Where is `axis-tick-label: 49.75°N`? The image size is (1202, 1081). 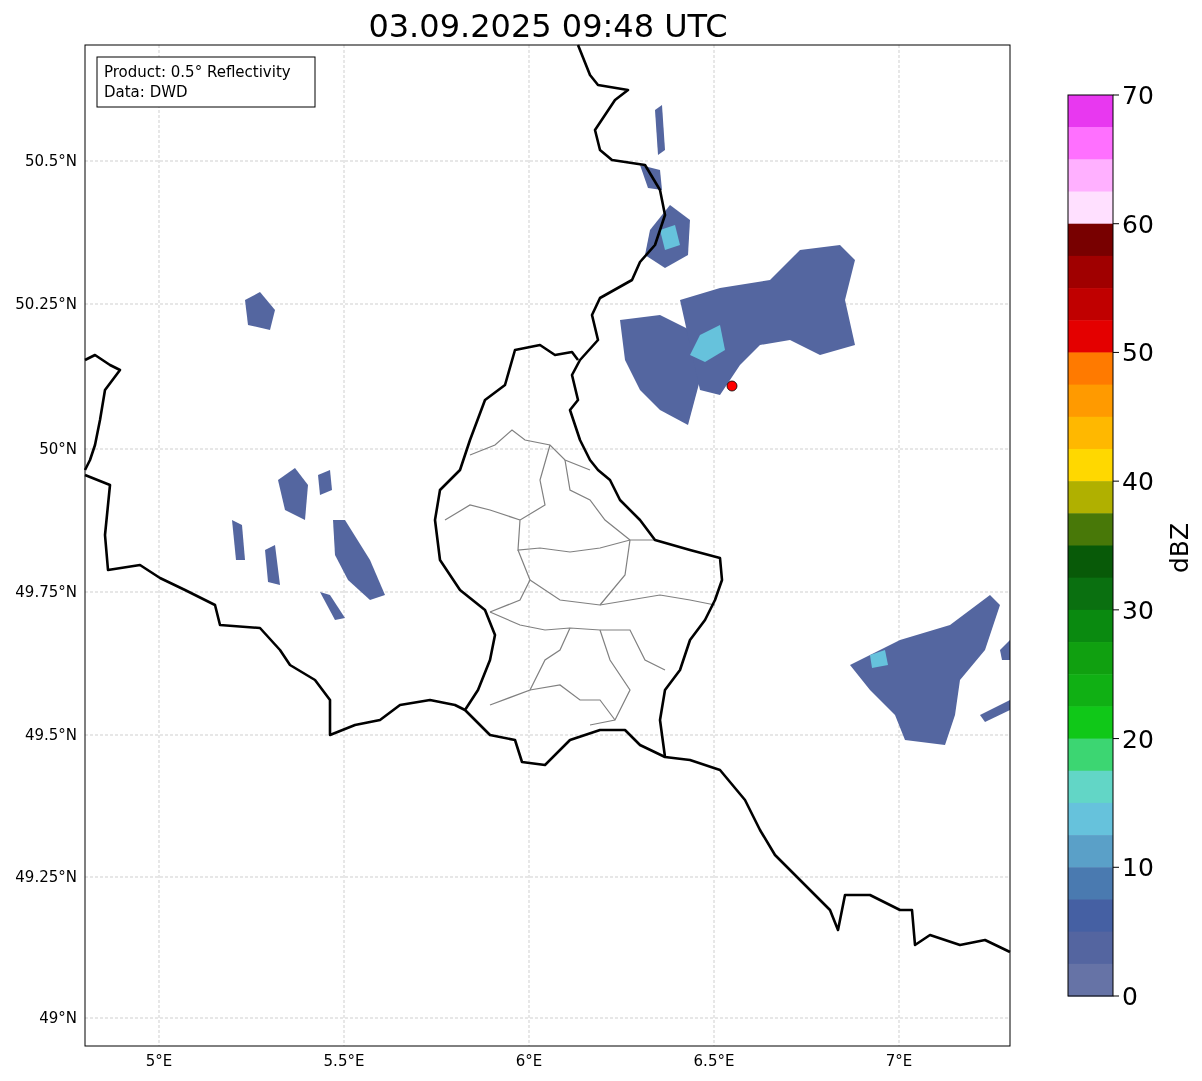 axis-tick-label: 49.75°N is located at coordinates (46, 592).